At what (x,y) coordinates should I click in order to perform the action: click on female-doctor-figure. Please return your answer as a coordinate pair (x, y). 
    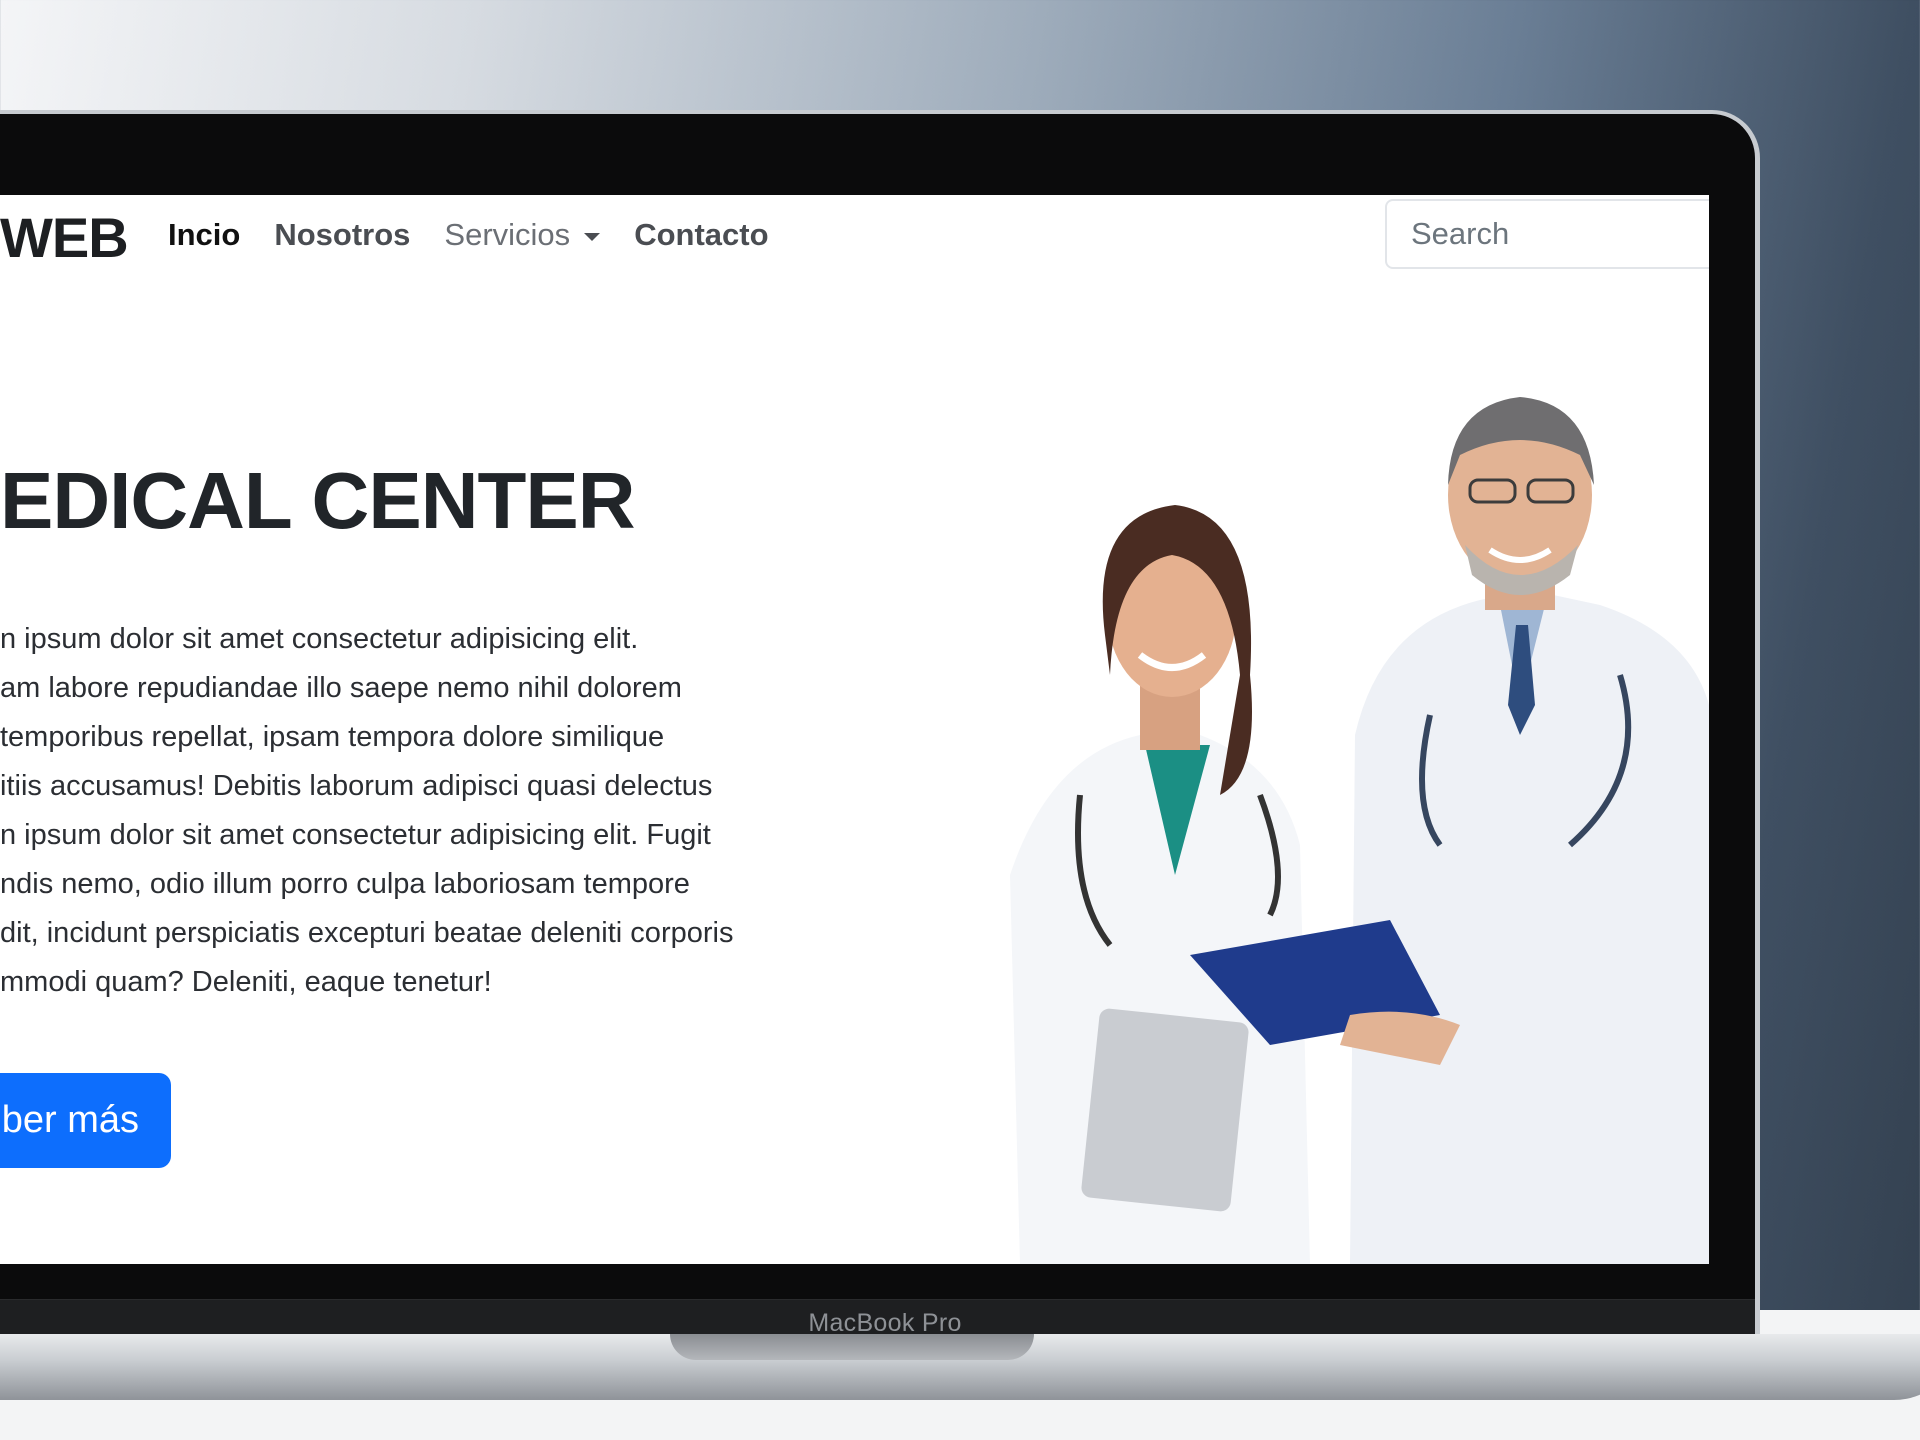
    Looking at the image, I should click on (1160, 884).